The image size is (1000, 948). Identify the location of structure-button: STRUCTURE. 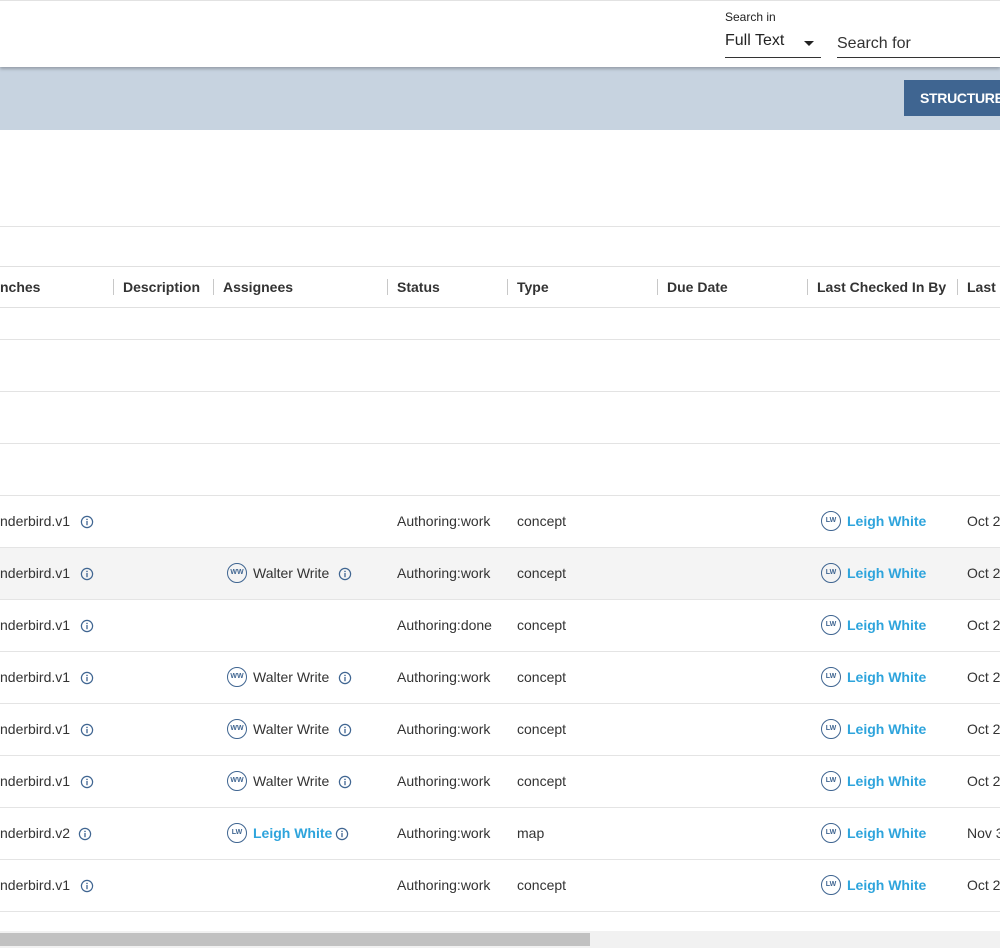
(952, 98).